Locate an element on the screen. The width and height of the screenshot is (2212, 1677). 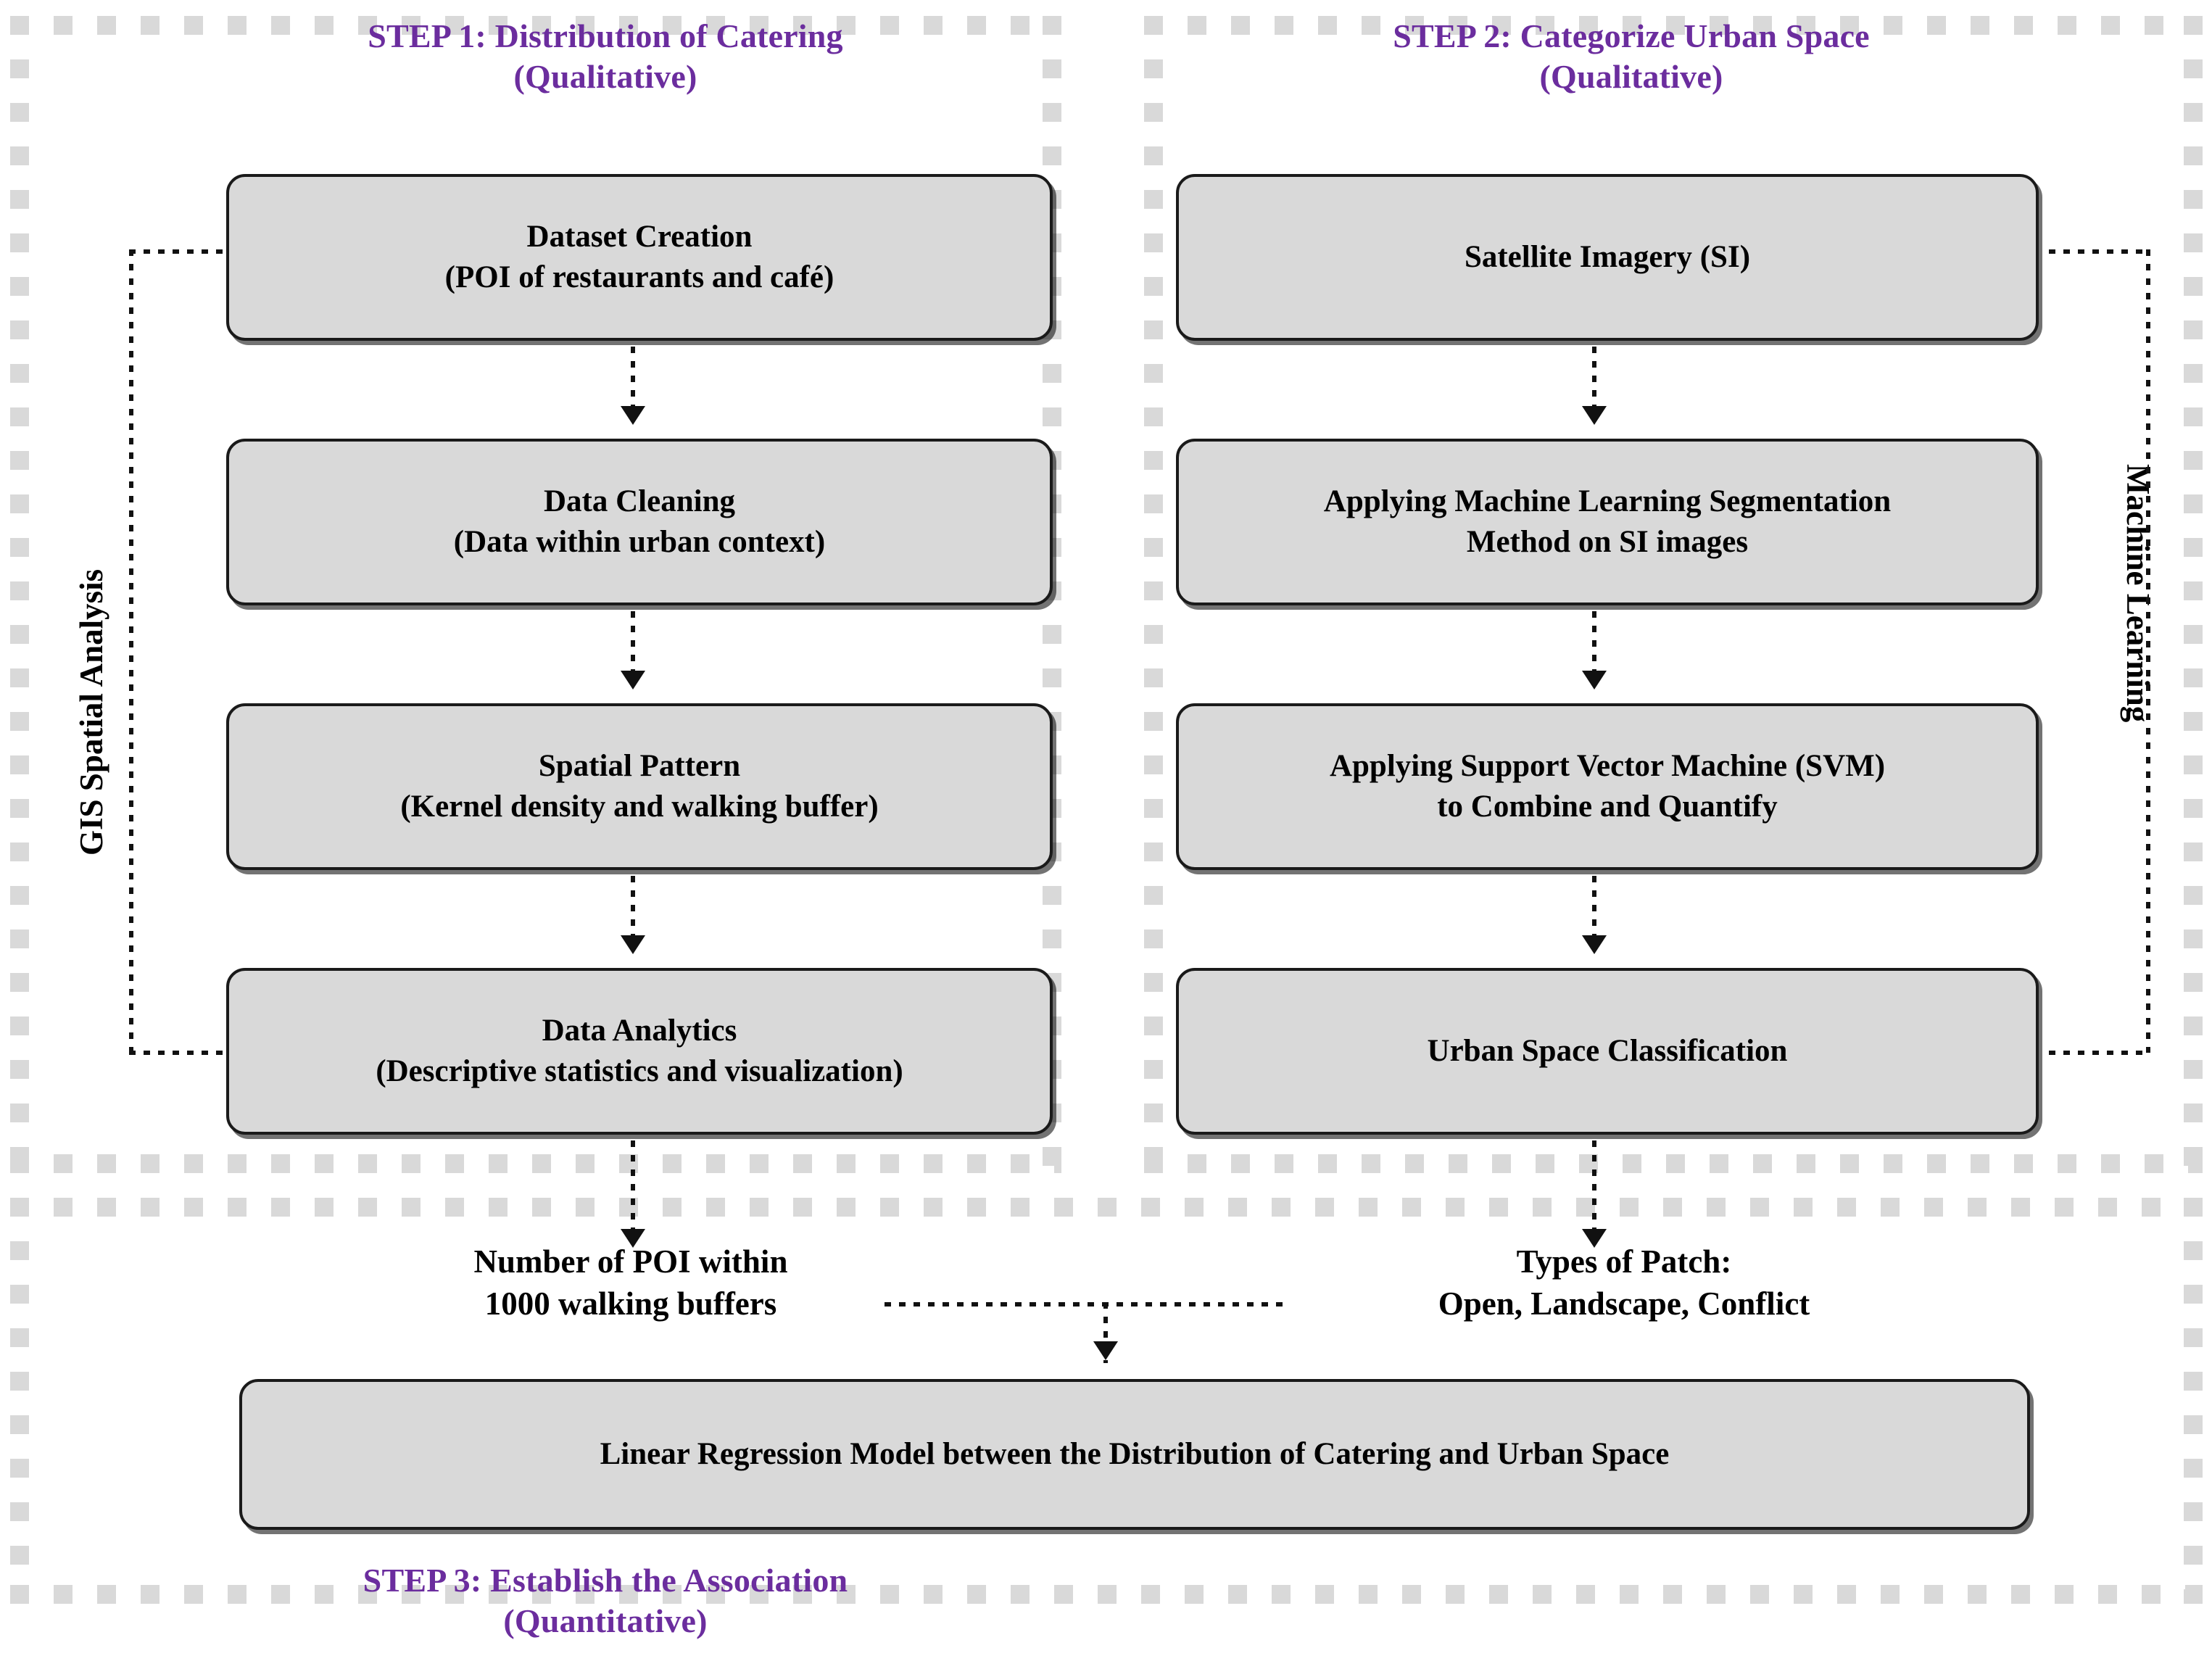
node-urban-space-classification: Urban Space Classification is located at coordinates (1607, 1051).